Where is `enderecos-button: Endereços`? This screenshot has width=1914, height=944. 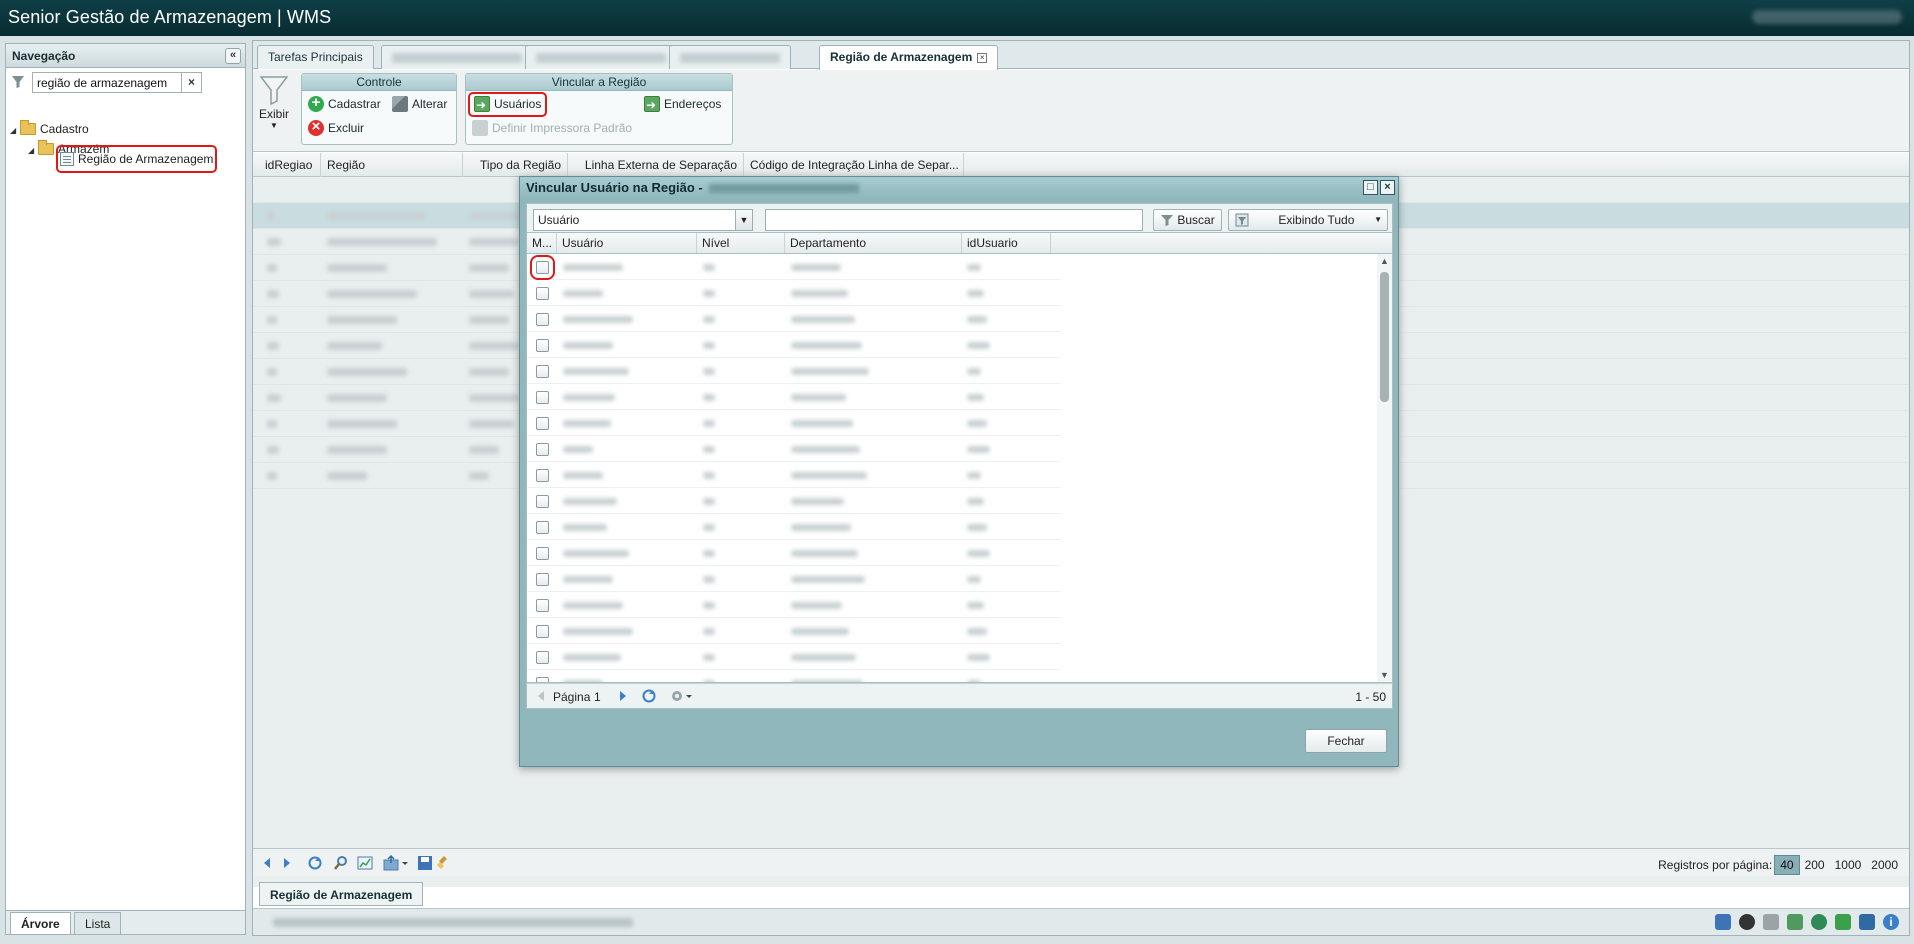 enderecos-button: Endereços is located at coordinates (682, 104).